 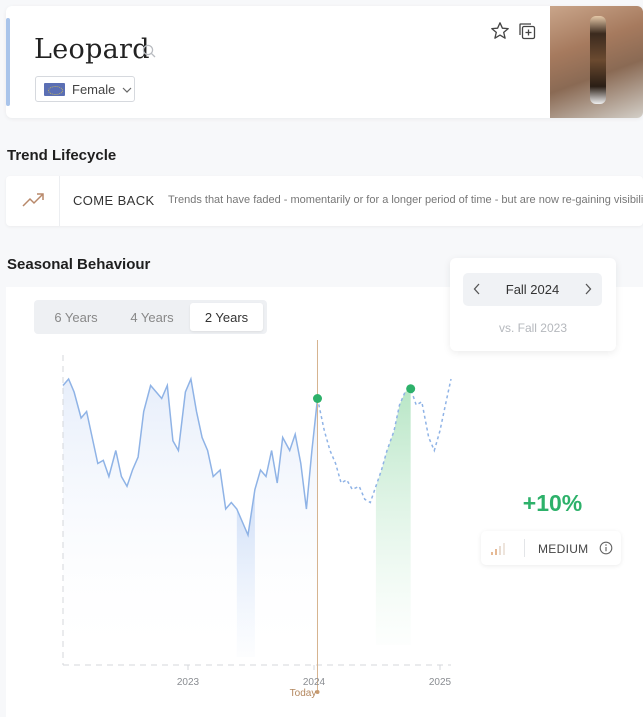 I want to click on trend-photo, so click(x=596, y=62).